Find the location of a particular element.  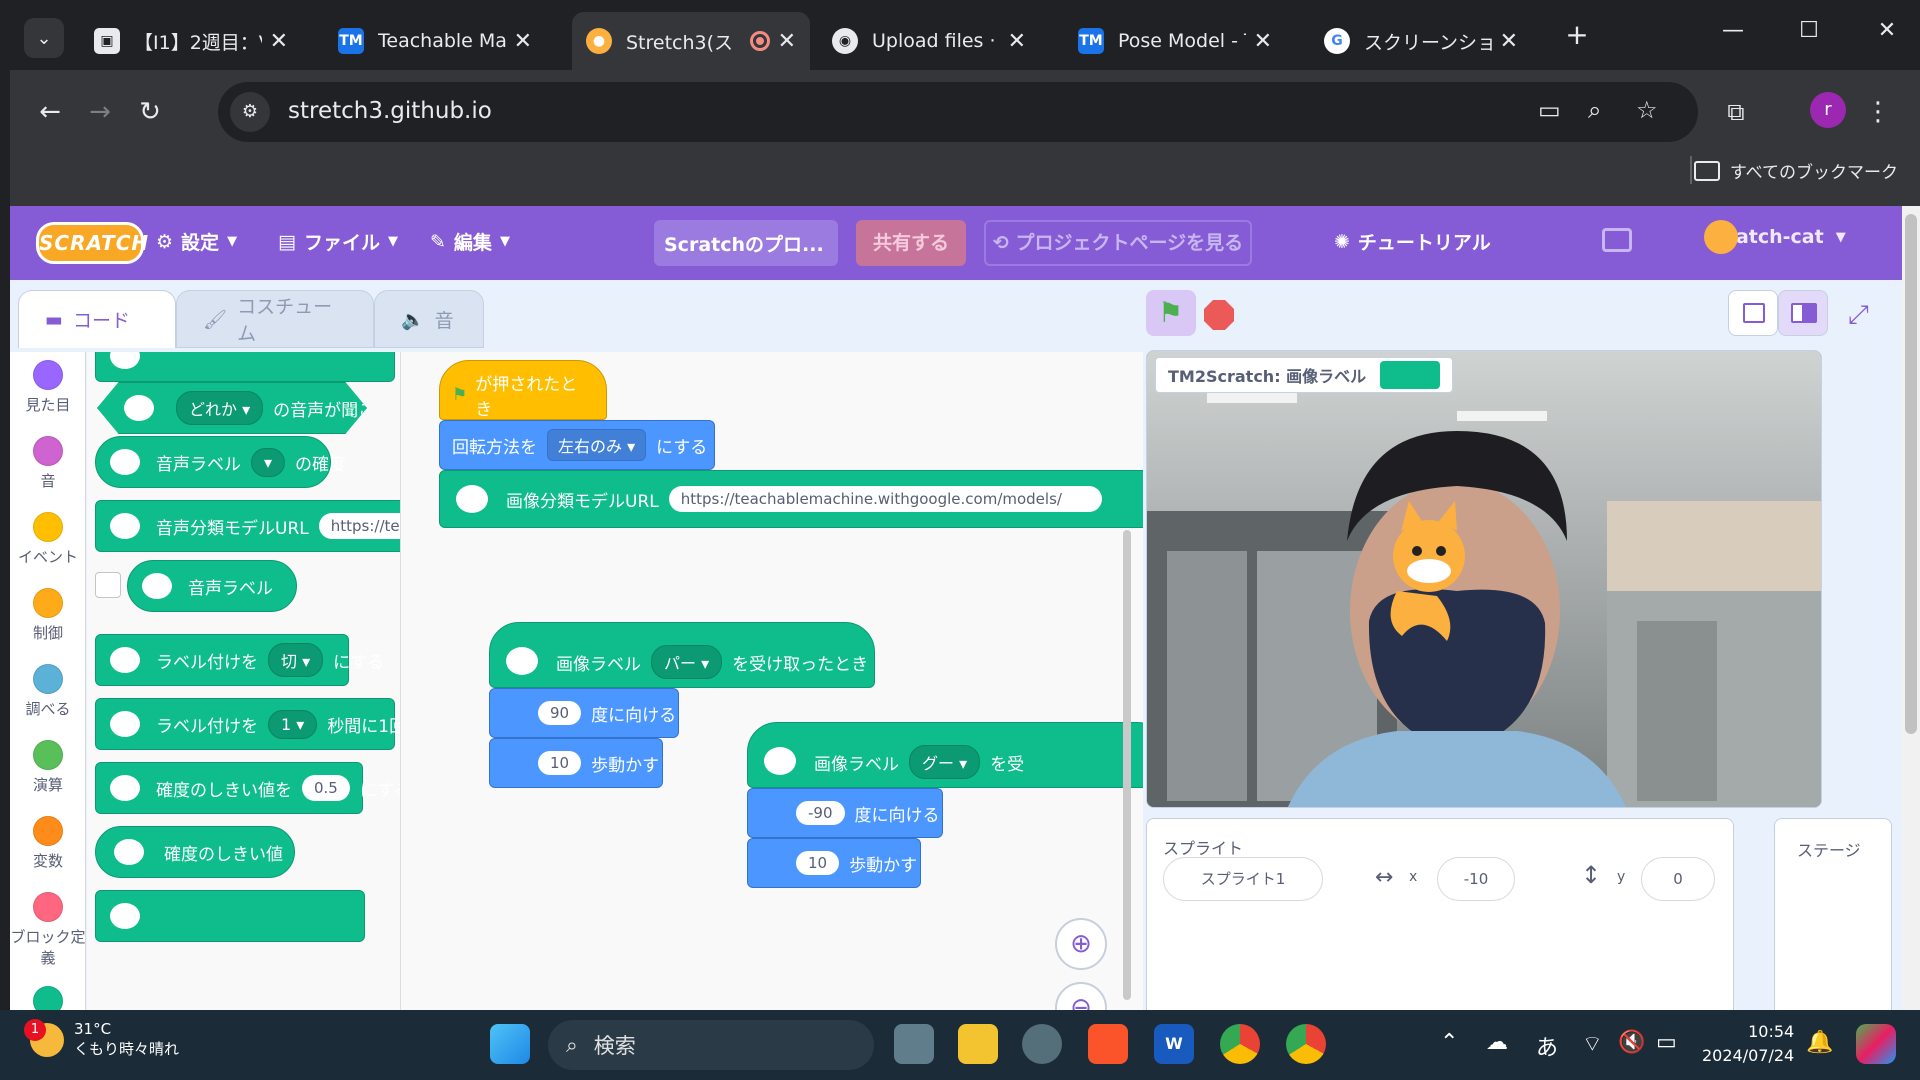

tab-sounds: 🔈 音 is located at coordinates (429, 319).